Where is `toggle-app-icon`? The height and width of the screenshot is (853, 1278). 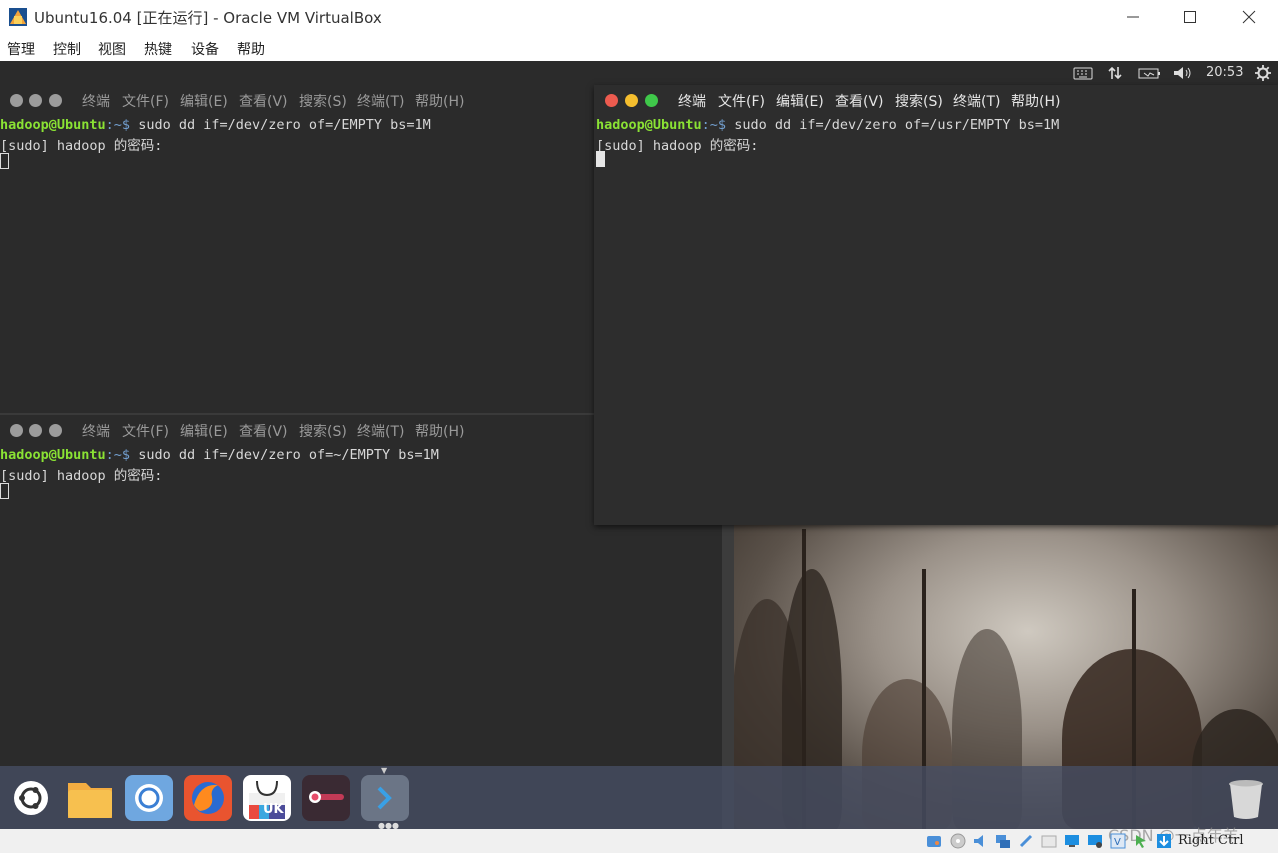
toggle-app-icon is located at coordinates (326, 798).